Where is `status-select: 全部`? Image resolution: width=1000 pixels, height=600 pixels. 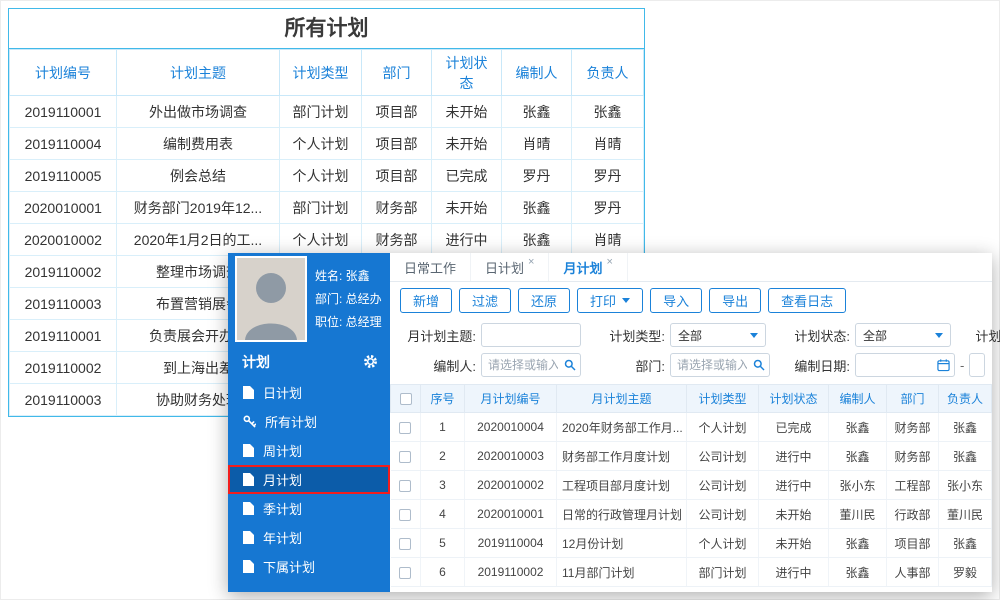
status-select: 全部 is located at coordinates (903, 335).